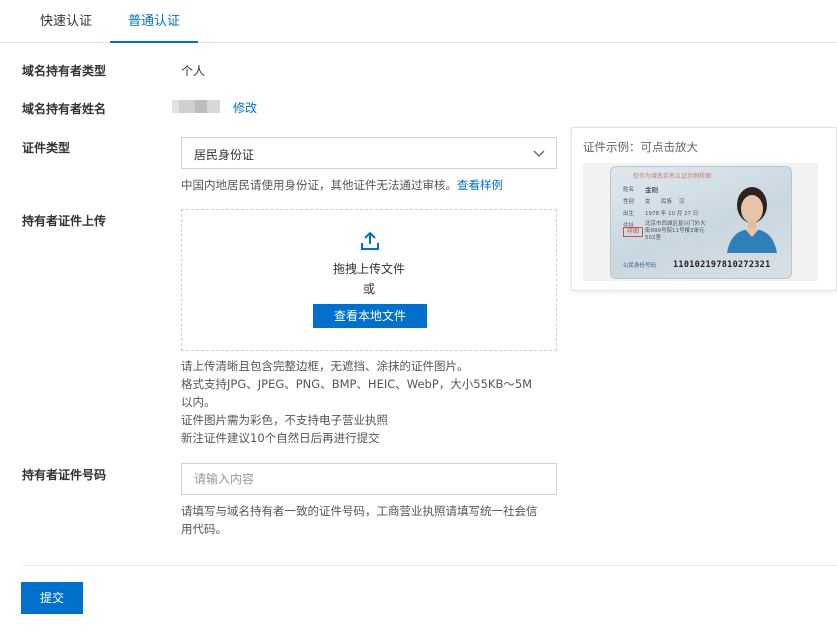 The image size is (837, 626). I want to click on portrait-photo, so click(752, 220).